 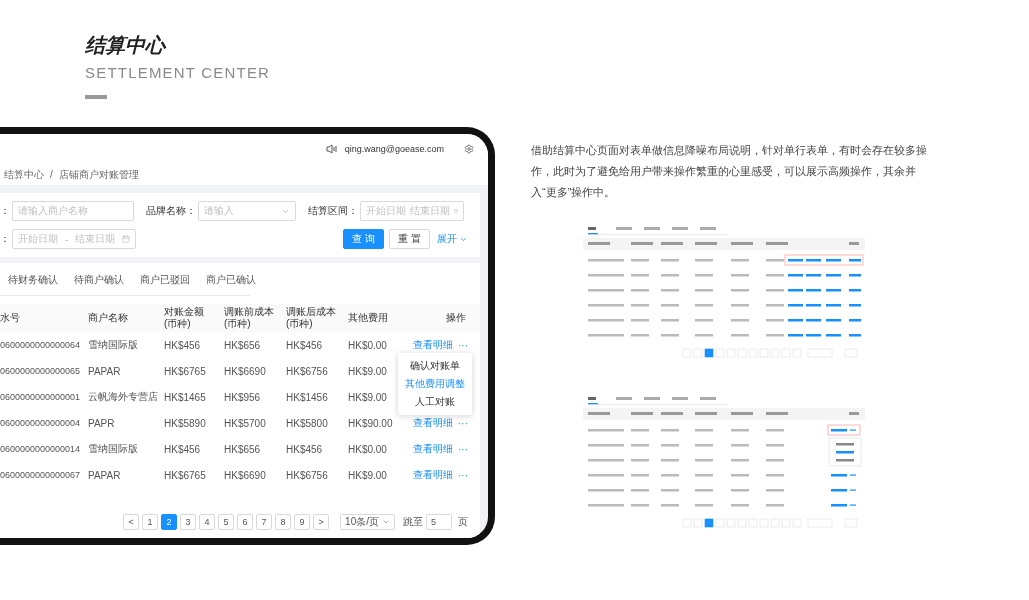 I want to click on page-suffix: 页, so click(x=463, y=522).